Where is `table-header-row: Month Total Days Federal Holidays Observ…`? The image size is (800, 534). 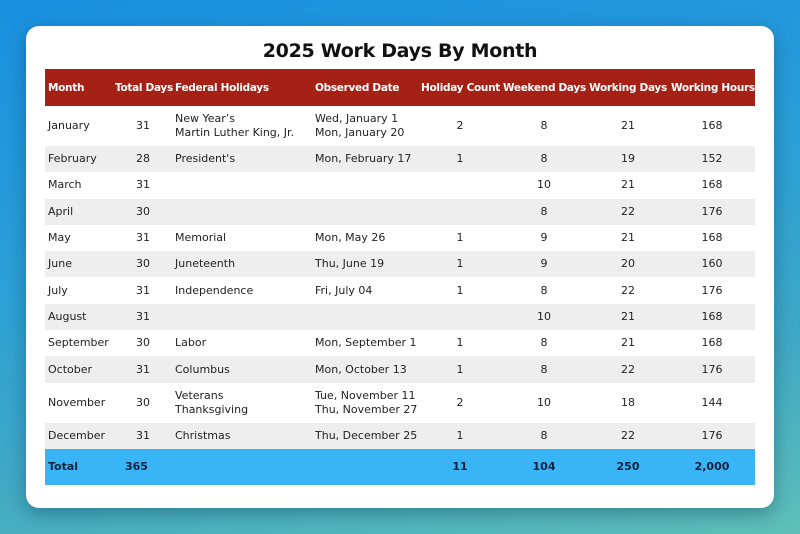 table-header-row: Month Total Days Federal Holidays Observ… is located at coordinates (400, 87).